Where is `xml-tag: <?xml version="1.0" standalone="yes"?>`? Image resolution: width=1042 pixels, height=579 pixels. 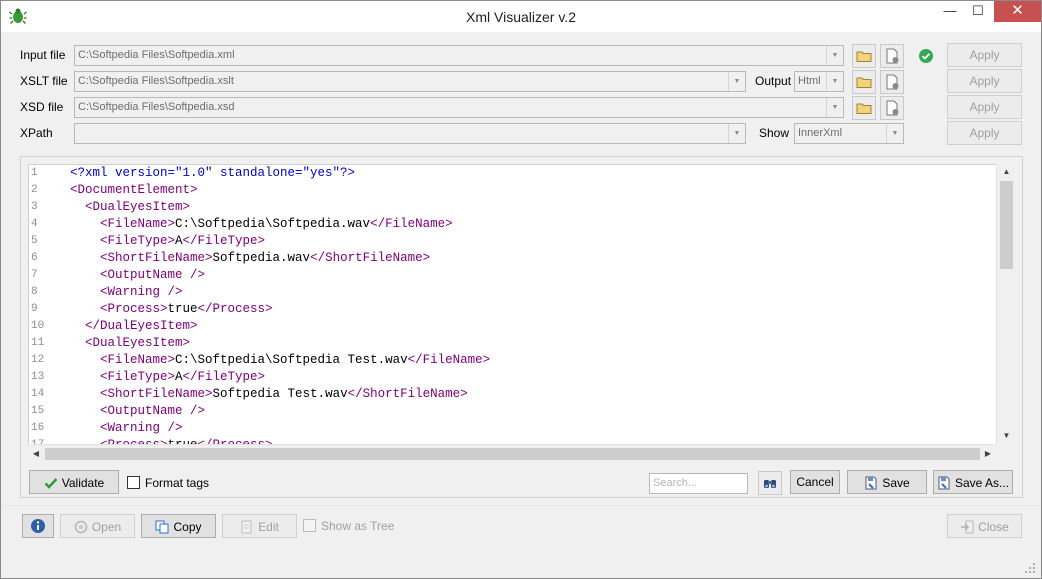
xml-tag: <?xml version="1.0" standalone="yes"?> is located at coordinates (213, 173).